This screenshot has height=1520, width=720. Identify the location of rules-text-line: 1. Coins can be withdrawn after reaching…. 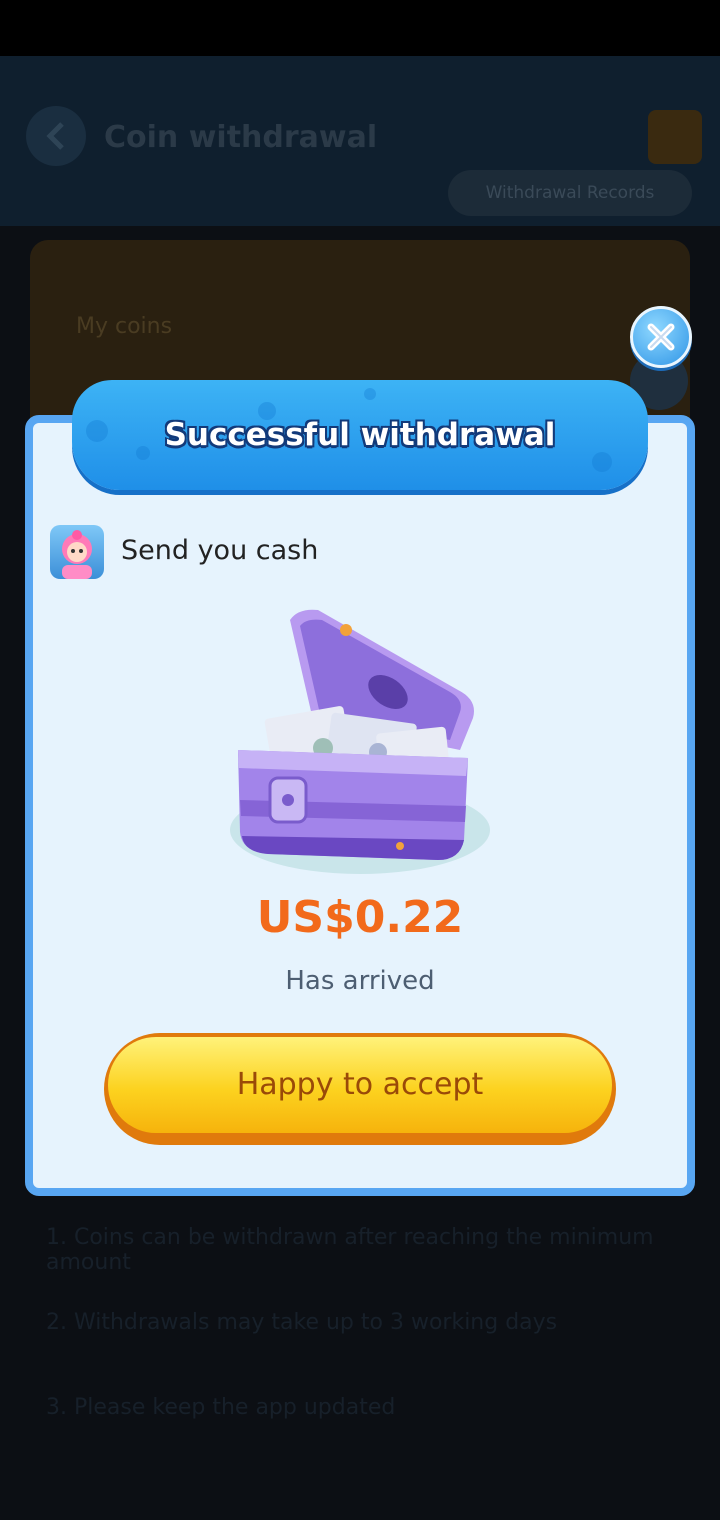
(350, 1250).